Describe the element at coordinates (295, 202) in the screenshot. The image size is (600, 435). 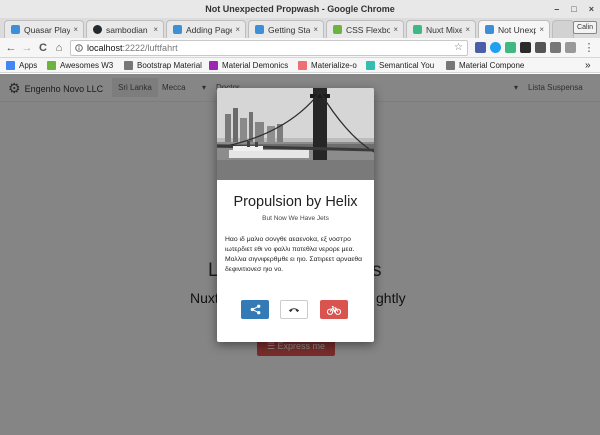
I see `modal-title: Propulsion by Helix` at that location.